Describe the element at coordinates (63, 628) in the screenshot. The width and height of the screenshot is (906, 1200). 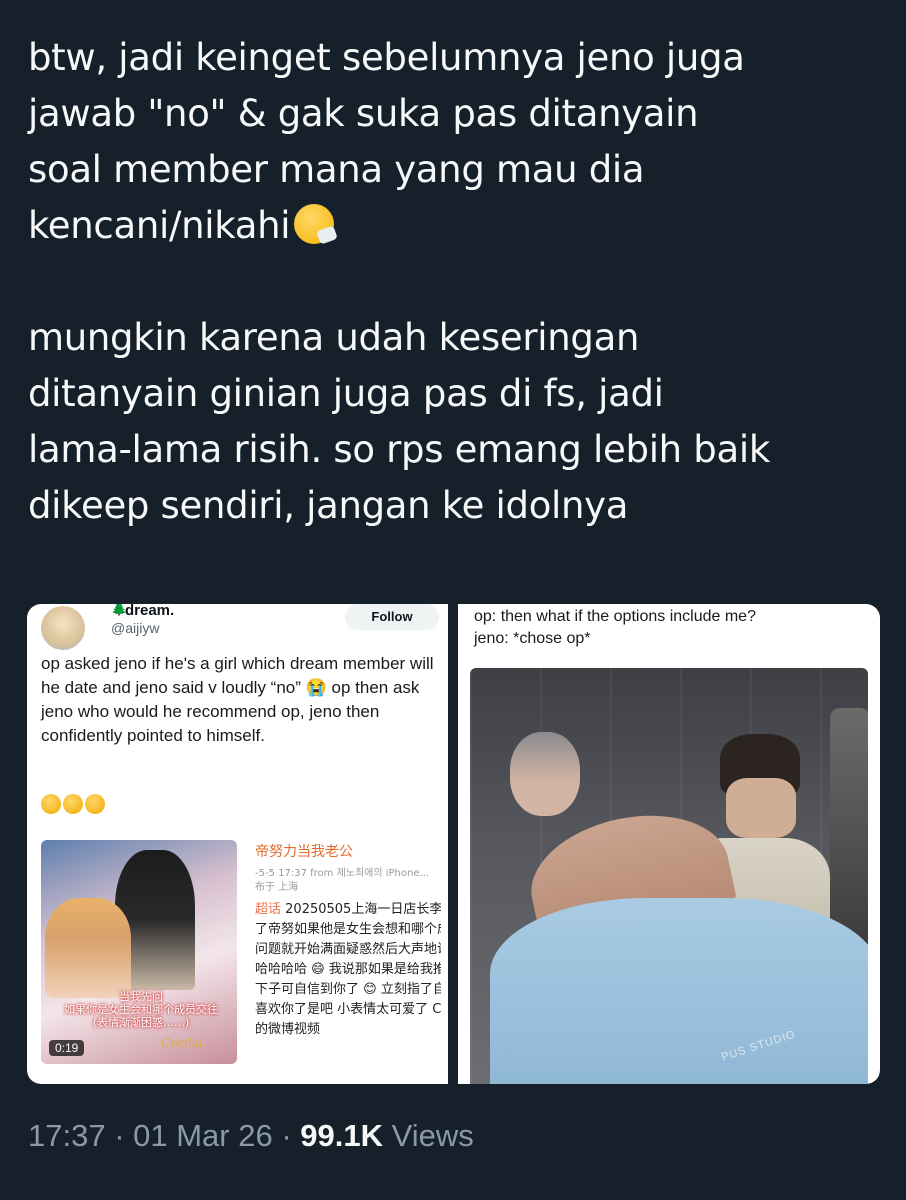
I see `avatar` at that location.